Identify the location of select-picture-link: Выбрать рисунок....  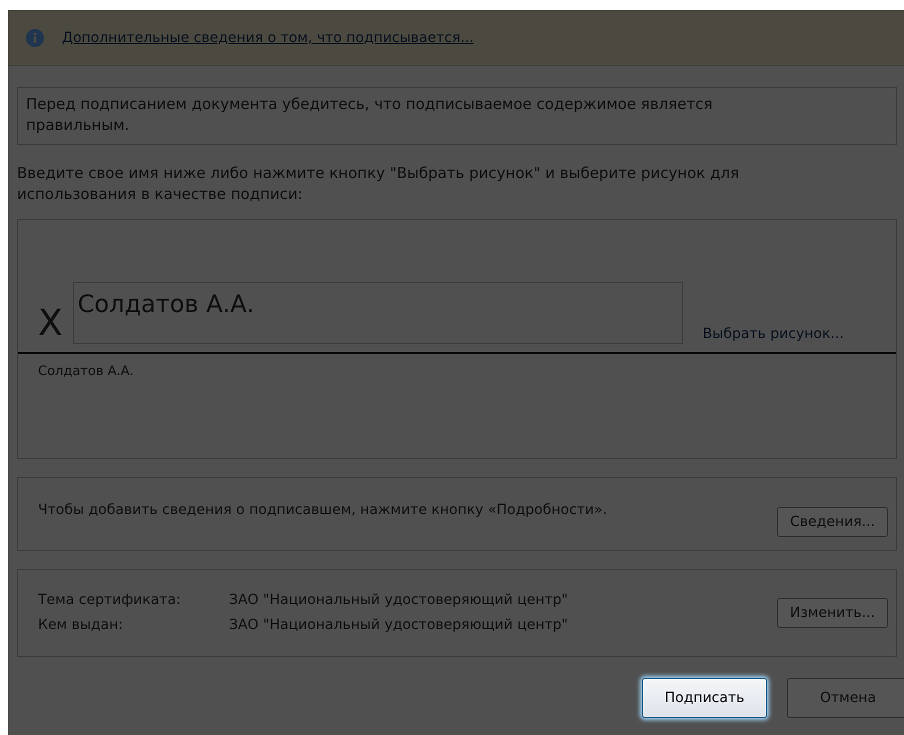
(773, 334).